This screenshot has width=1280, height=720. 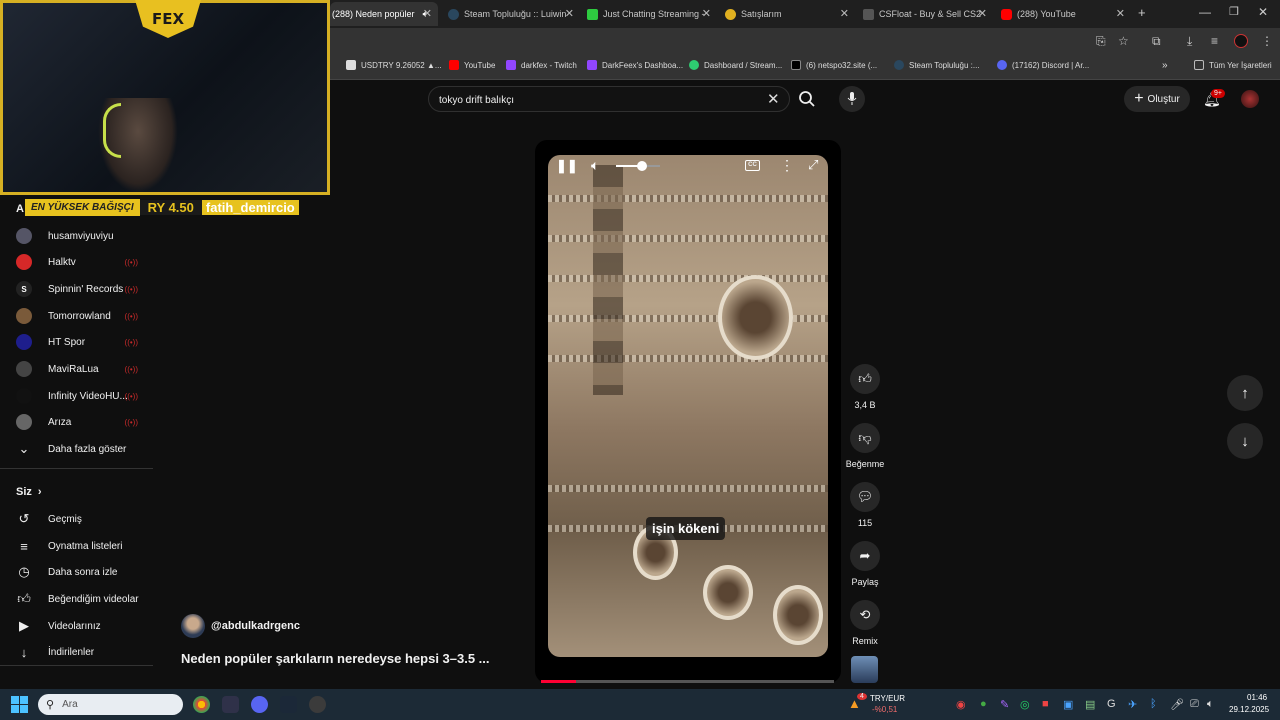 What do you see at coordinates (1249, 709) in the screenshot?
I see `clock-date: 29.12.2025` at bounding box center [1249, 709].